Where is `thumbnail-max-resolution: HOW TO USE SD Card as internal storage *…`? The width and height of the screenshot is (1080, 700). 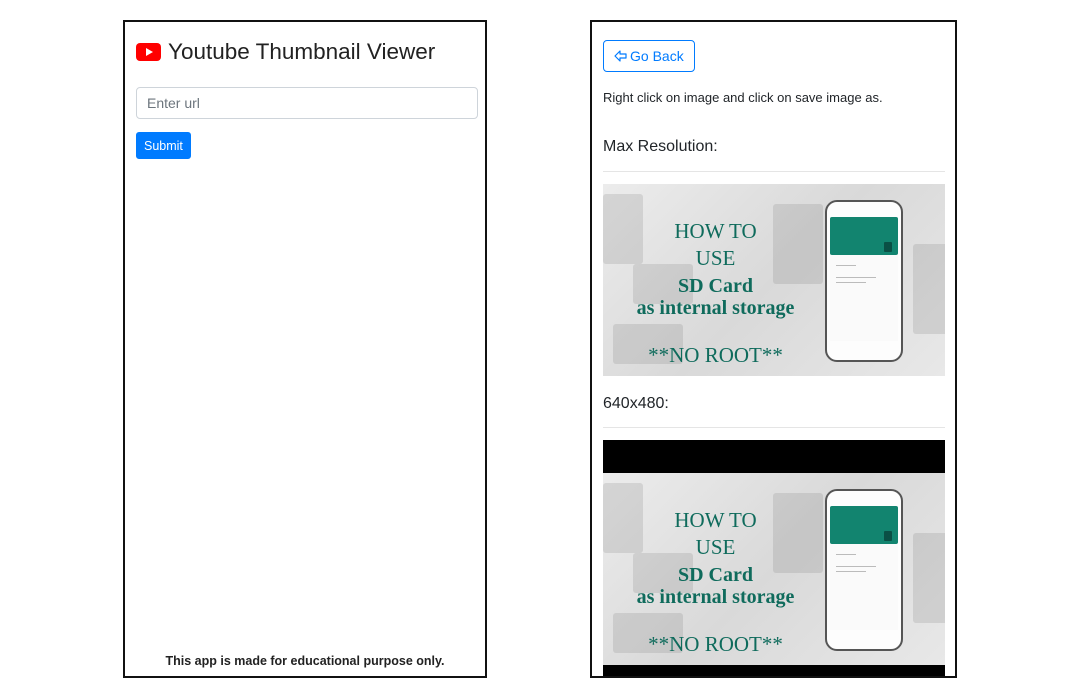
thumbnail-max-resolution: HOW TO USE SD Card as internal storage *… is located at coordinates (774, 280).